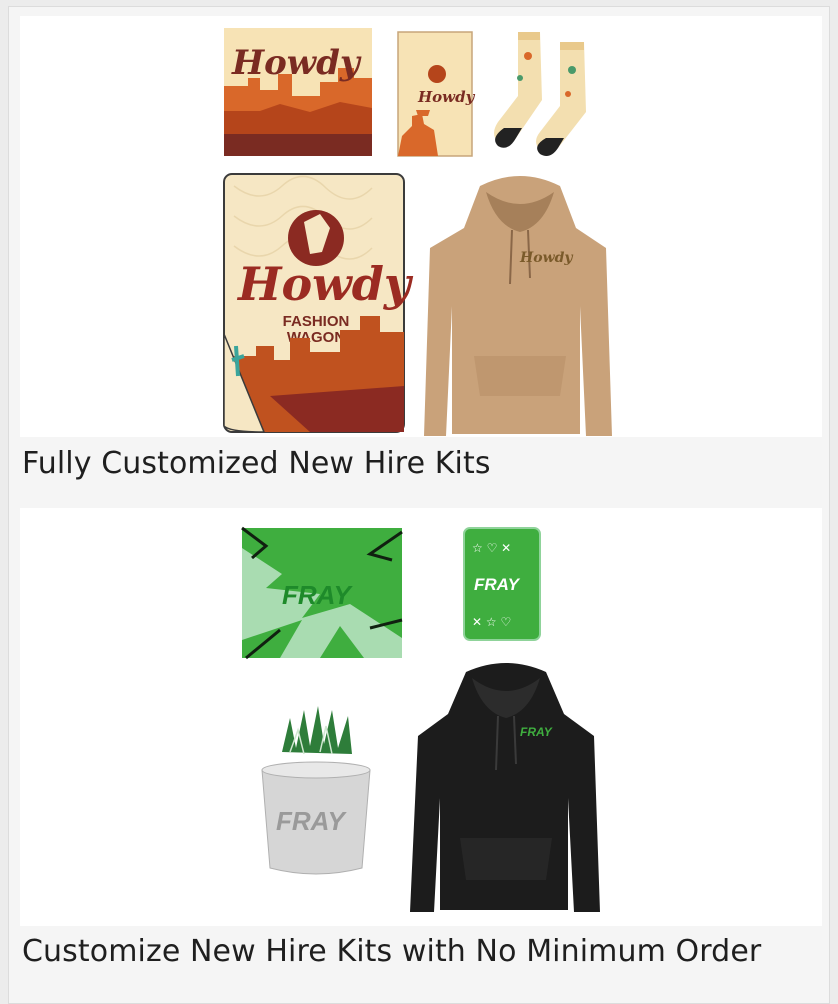 The width and height of the screenshot is (838, 1004). I want to click on fray-planter-word: FRAY, so click(312, 821).